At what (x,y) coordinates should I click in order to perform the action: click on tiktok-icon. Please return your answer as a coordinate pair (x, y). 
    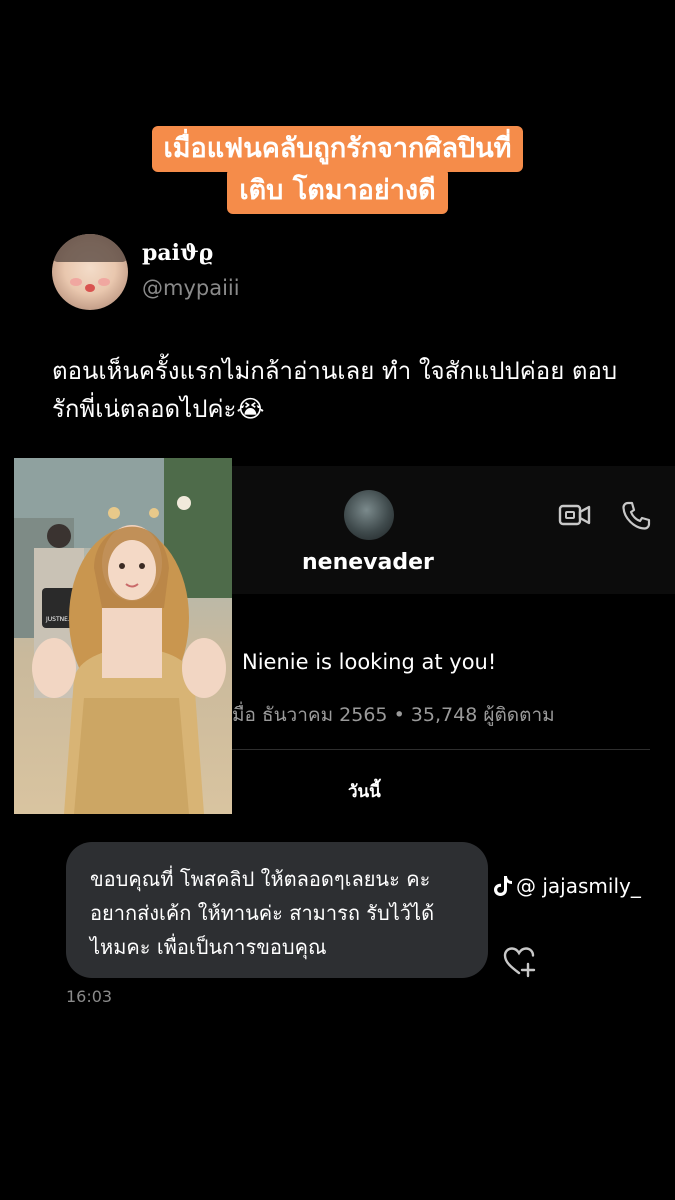
    Looking at the image, I should click on (503, 886).